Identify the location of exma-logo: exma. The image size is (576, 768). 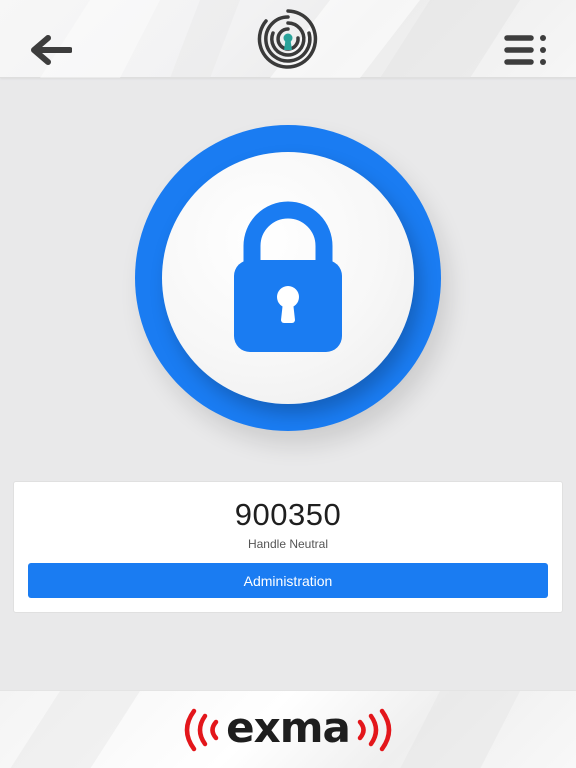
(288, 729).